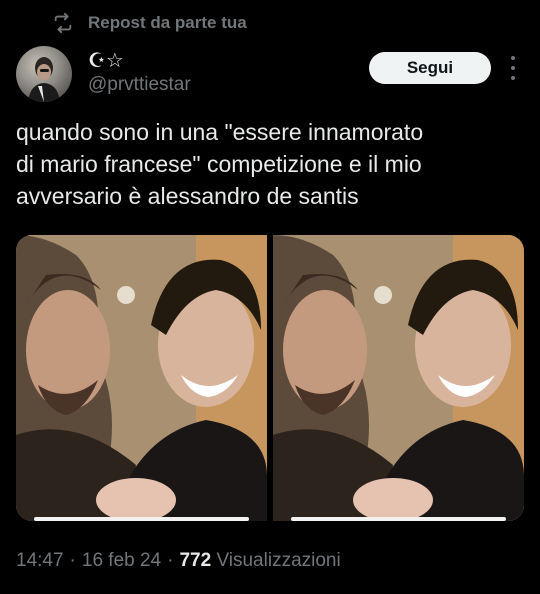 The image size is (540, 594). Describe the element at coordinates (167, 22) in the screenshot. I see `repost-label: Repost da parte tua` at that location.